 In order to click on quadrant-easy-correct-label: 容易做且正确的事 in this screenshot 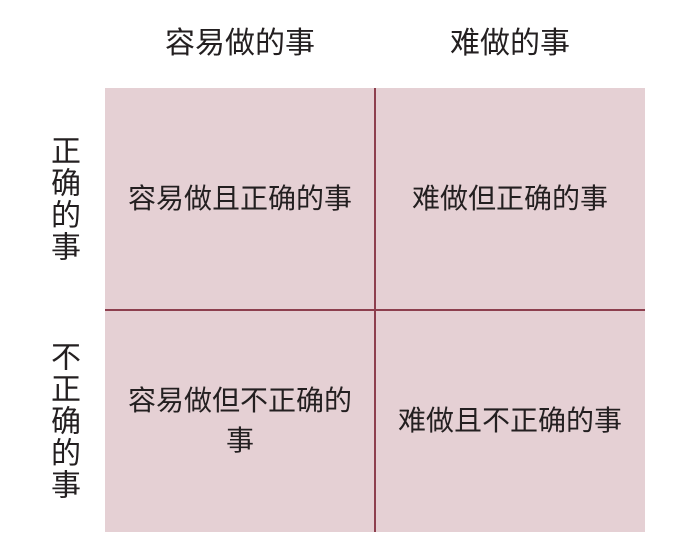, I will do `click(239, 198)`.